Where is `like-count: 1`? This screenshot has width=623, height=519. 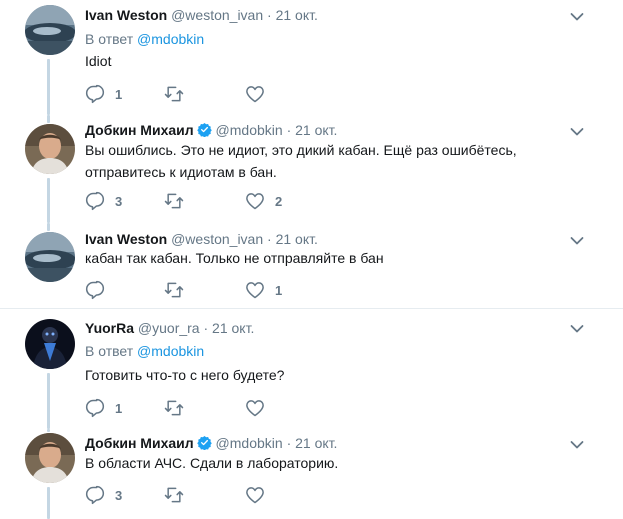
like-count: 1 is located at coordinates (279, 290).